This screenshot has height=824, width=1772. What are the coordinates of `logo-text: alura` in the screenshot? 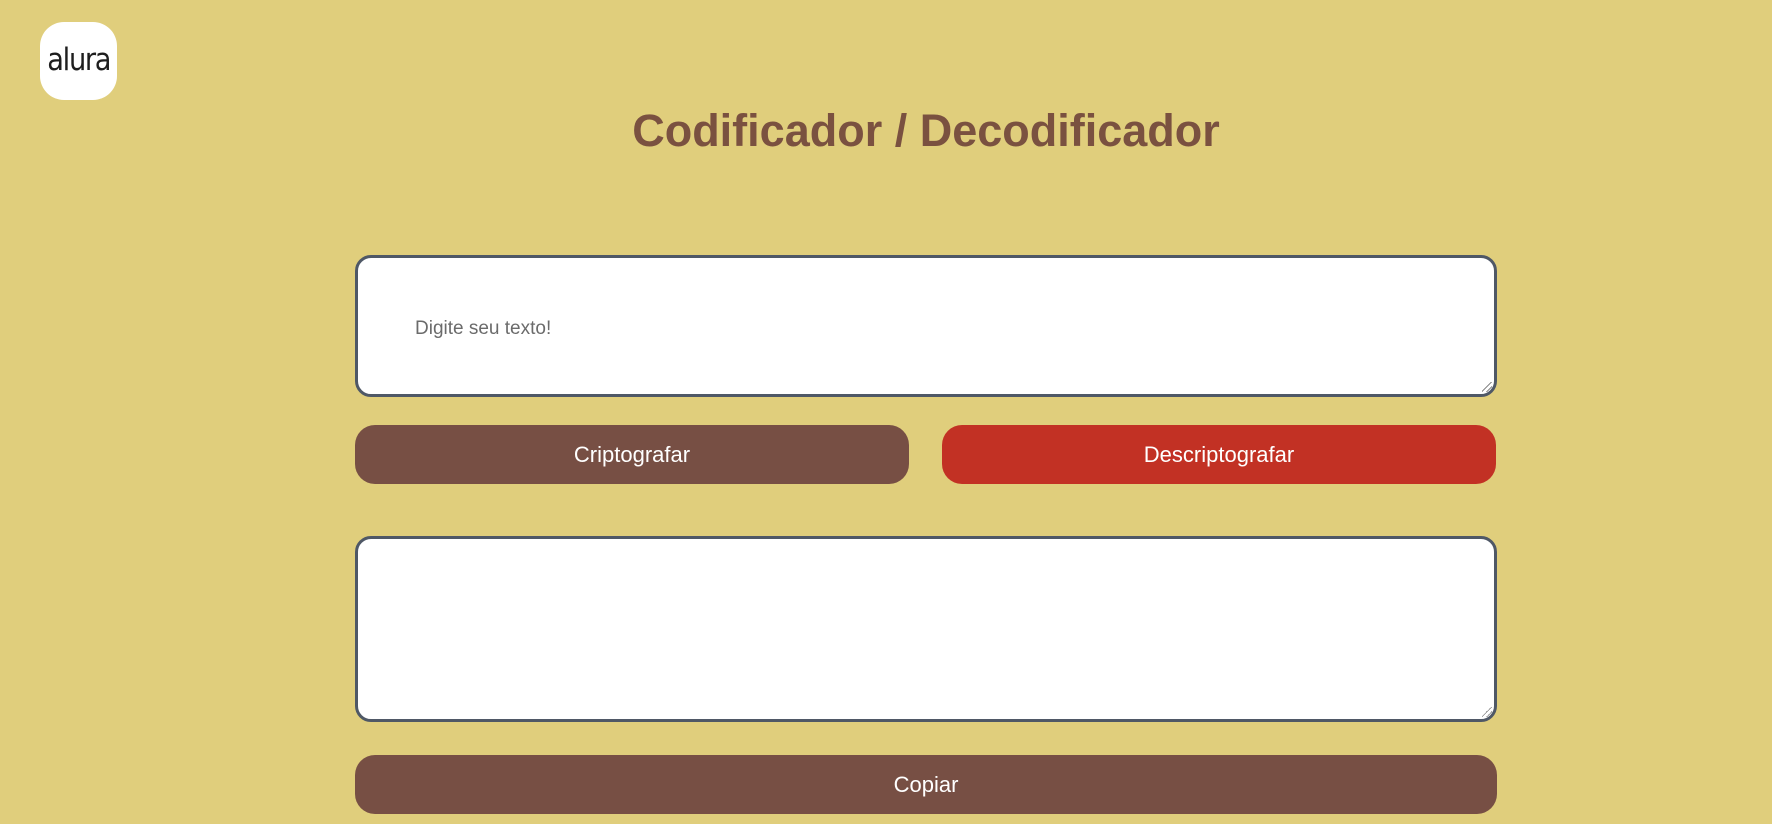 It's located at (79, 59).